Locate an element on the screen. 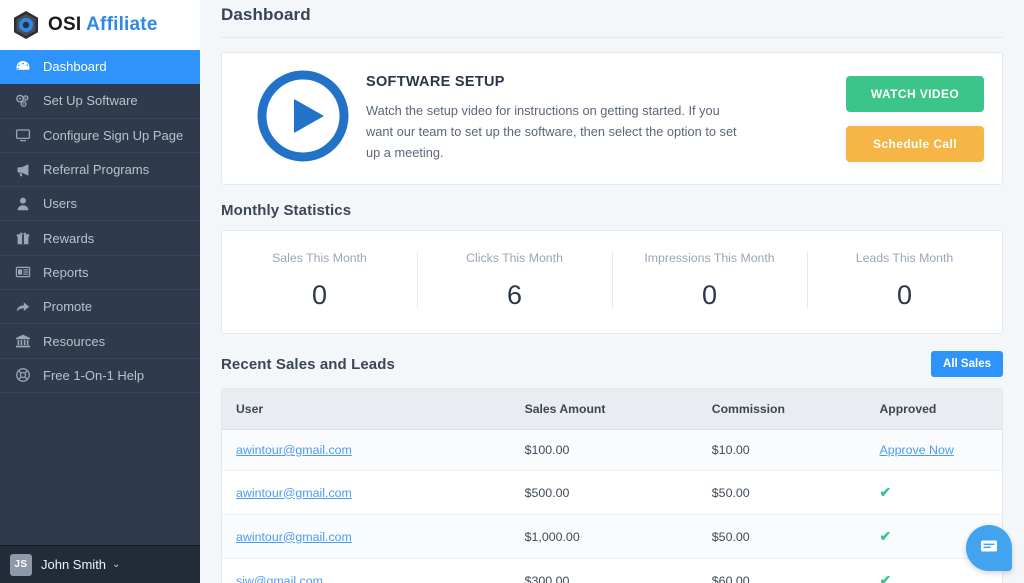  cell-sales-amount: $1,000.00 is located at coordinates (604, 536).